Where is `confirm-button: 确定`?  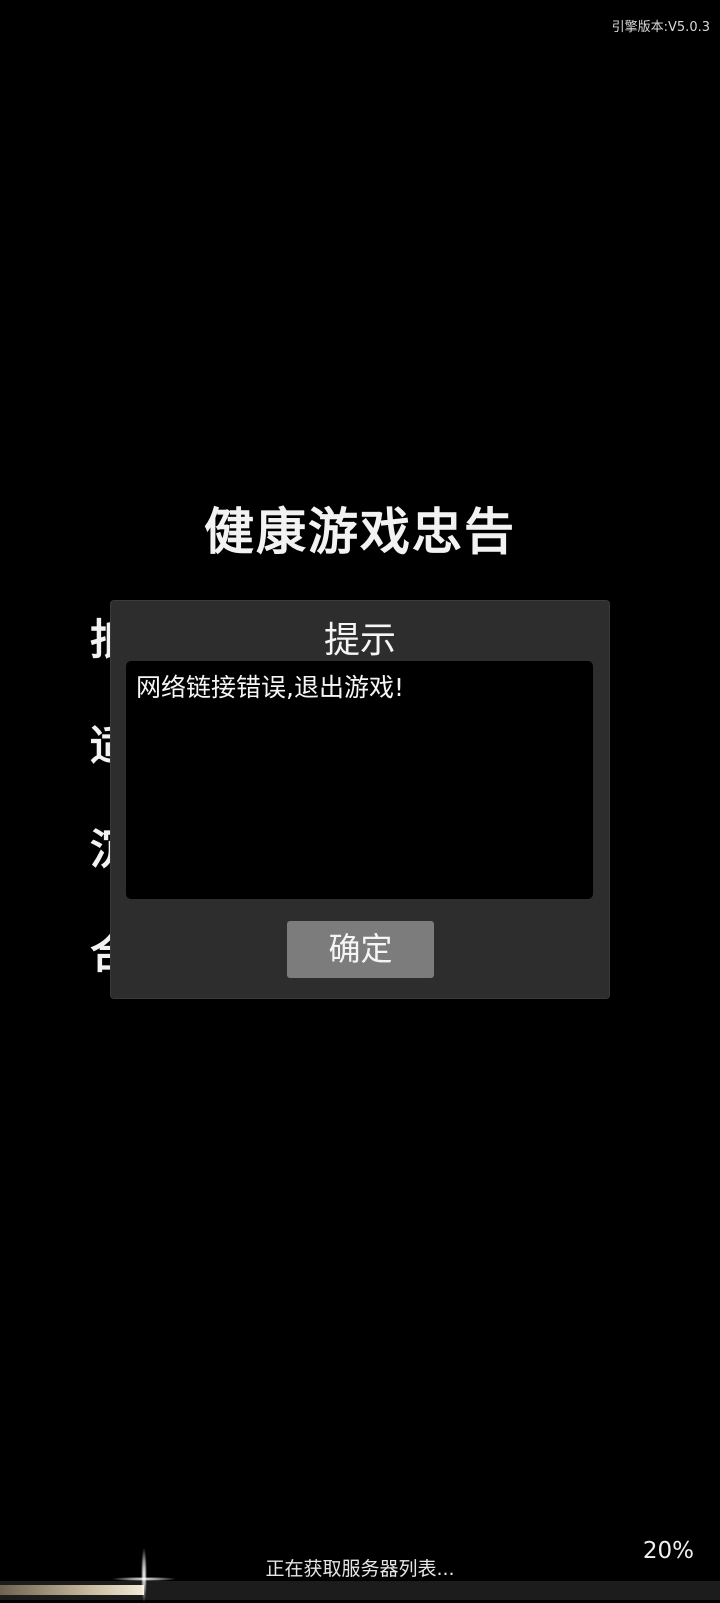 confirm-button: 确定 is located at coordinates (360, 949).